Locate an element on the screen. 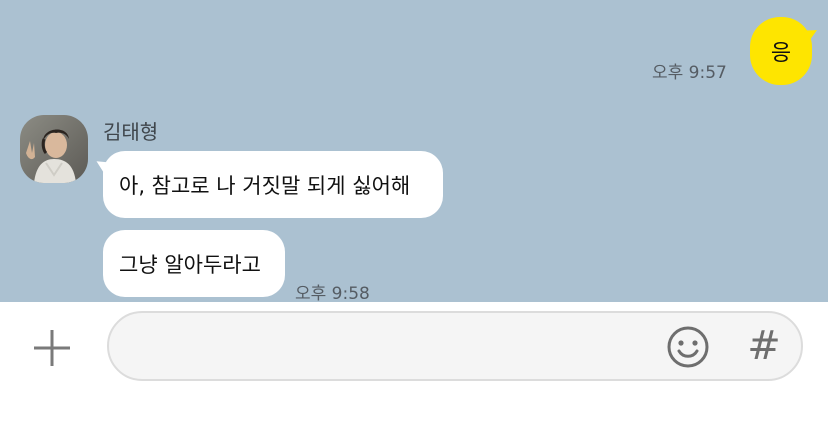 This screenshot has width=828, height=430. their-message-bubble: 아, 참고로 나 거짓말 되게 싫어해 is located at coordinates (273, 184).